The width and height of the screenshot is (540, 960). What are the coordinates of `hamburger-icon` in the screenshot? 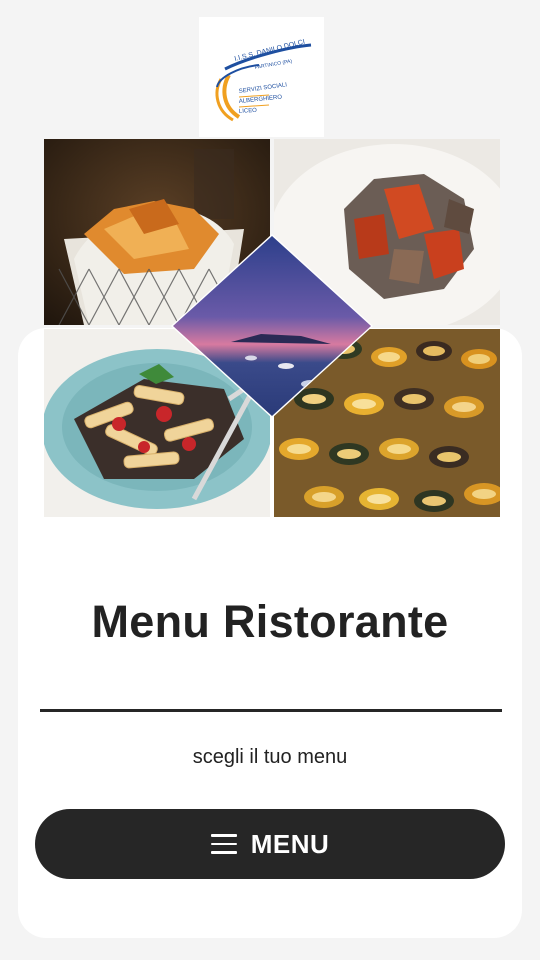 It's located at (223, 844).